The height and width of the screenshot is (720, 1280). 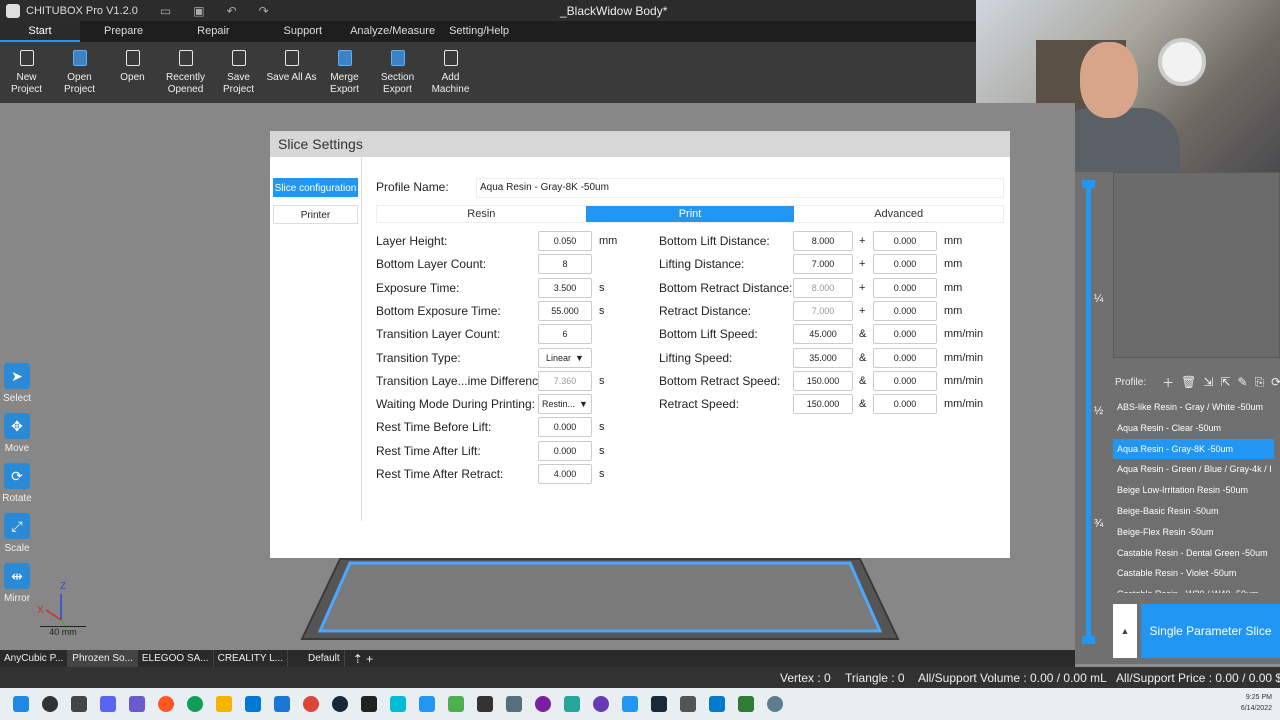 I want to click on chitubox-pro-icon, so click(x=630, y=704).